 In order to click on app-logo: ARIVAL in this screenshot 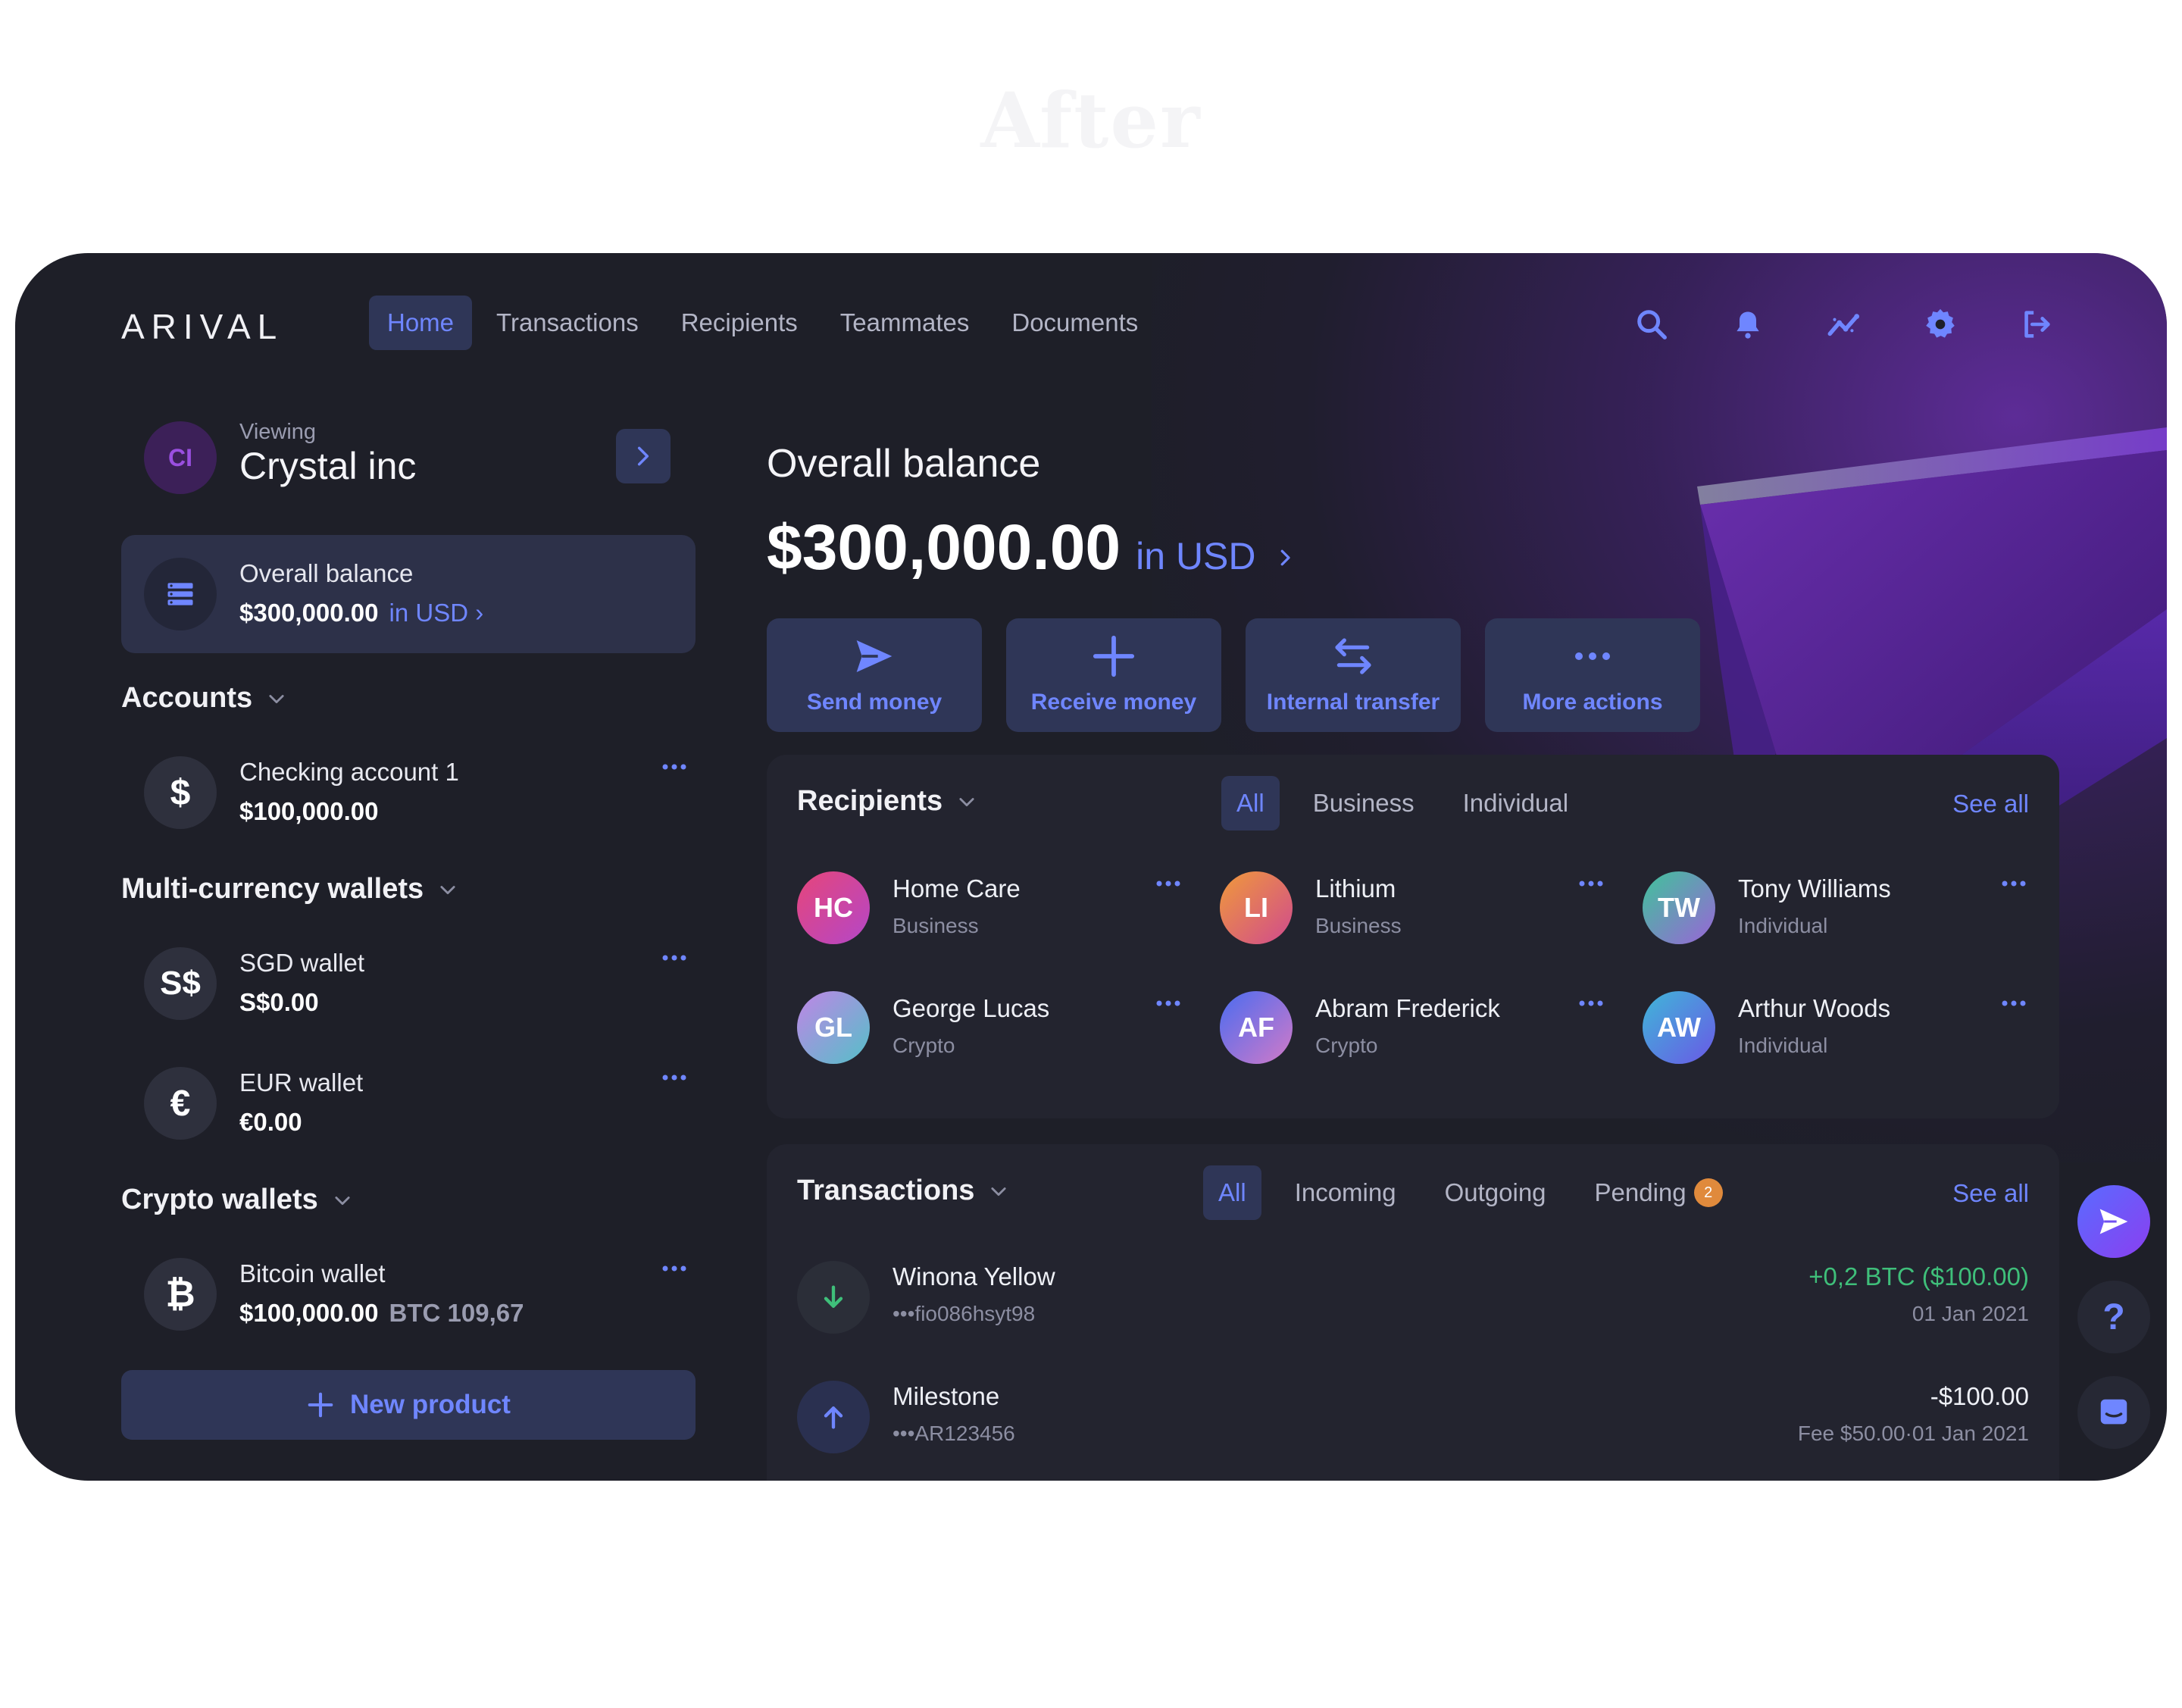, I will do `click(202, 326)`.